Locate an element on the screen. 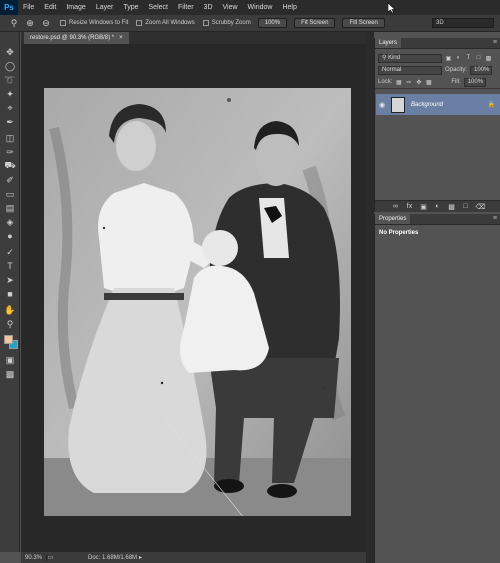 The width and height of the screenshot is (500, 563). lock-pixels-icon: ✑ is located at coordinates (408, 82).